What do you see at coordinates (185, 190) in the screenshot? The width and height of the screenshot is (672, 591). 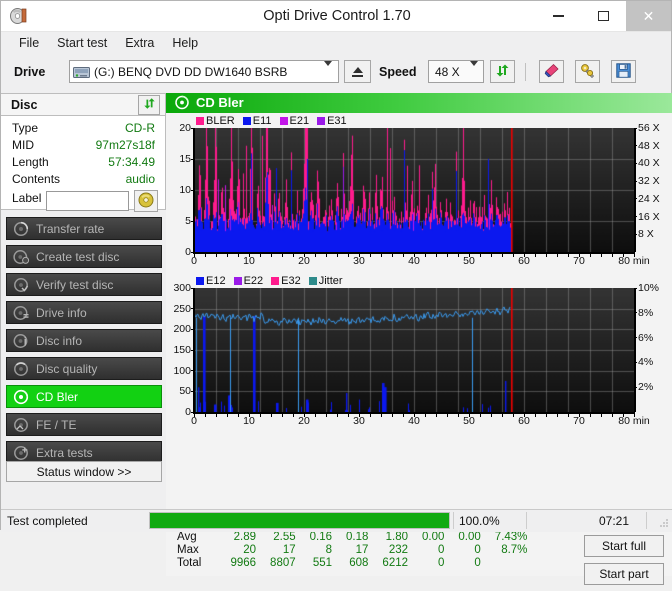 I see `y-axis-tick-label: 10` at bounding box center [185, 190].